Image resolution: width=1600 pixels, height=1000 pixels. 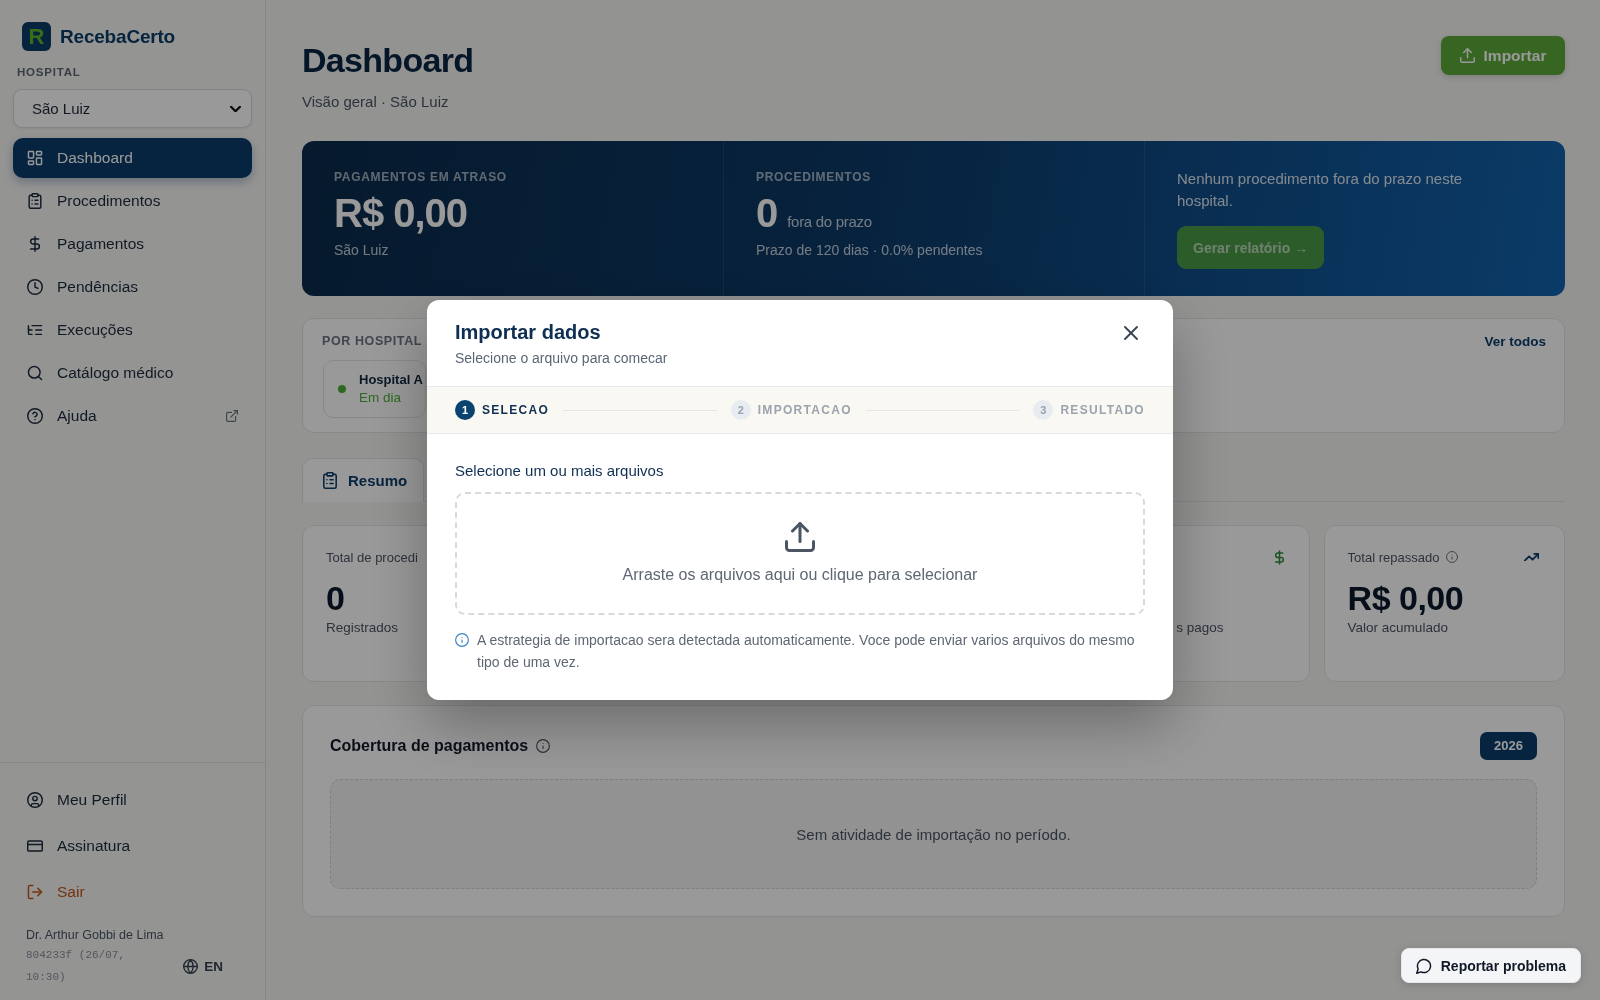 I want to click on dialog-subtitle: Selecione o arquivo para comecar, so click(x=561, y=358).